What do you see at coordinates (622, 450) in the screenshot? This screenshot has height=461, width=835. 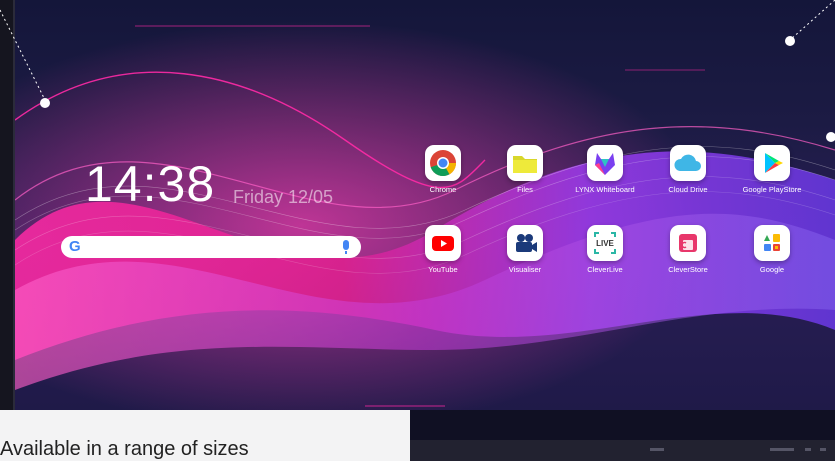 I see `display-bottom-bezel` at bounding box center [622, 450].